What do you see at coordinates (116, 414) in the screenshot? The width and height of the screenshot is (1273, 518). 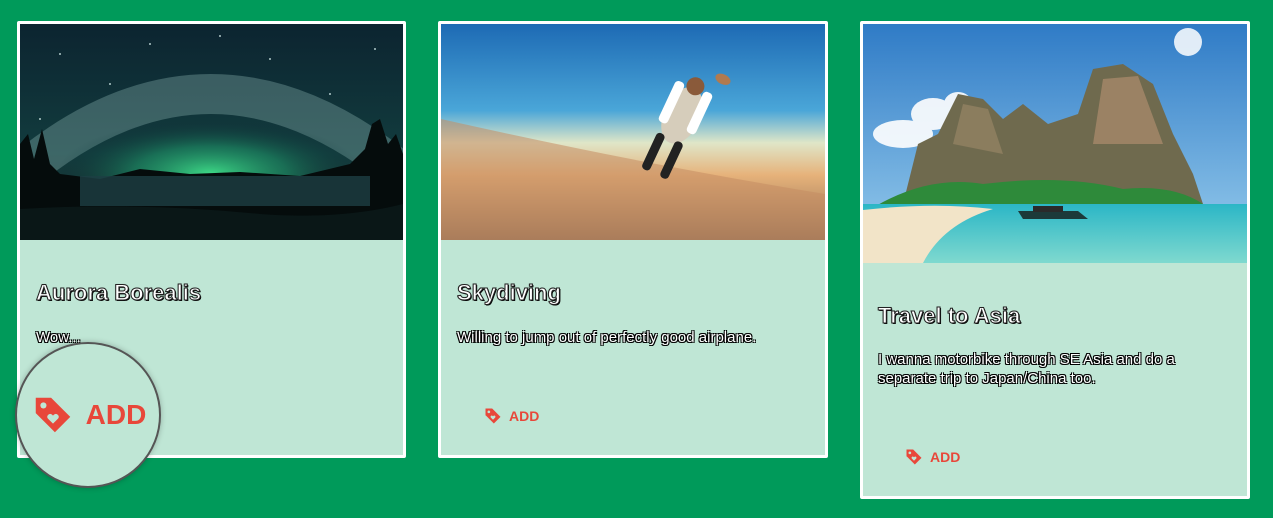 I see `magnified-add-label: ADD` at bounding box center [116, 414].